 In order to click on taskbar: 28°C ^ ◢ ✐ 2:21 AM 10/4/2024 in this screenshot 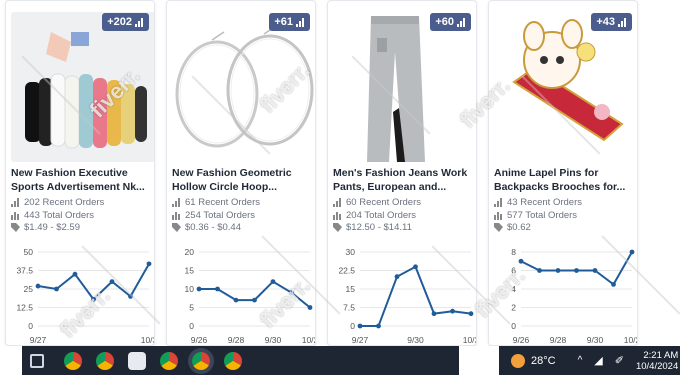, I will do `click(340, 360)`.